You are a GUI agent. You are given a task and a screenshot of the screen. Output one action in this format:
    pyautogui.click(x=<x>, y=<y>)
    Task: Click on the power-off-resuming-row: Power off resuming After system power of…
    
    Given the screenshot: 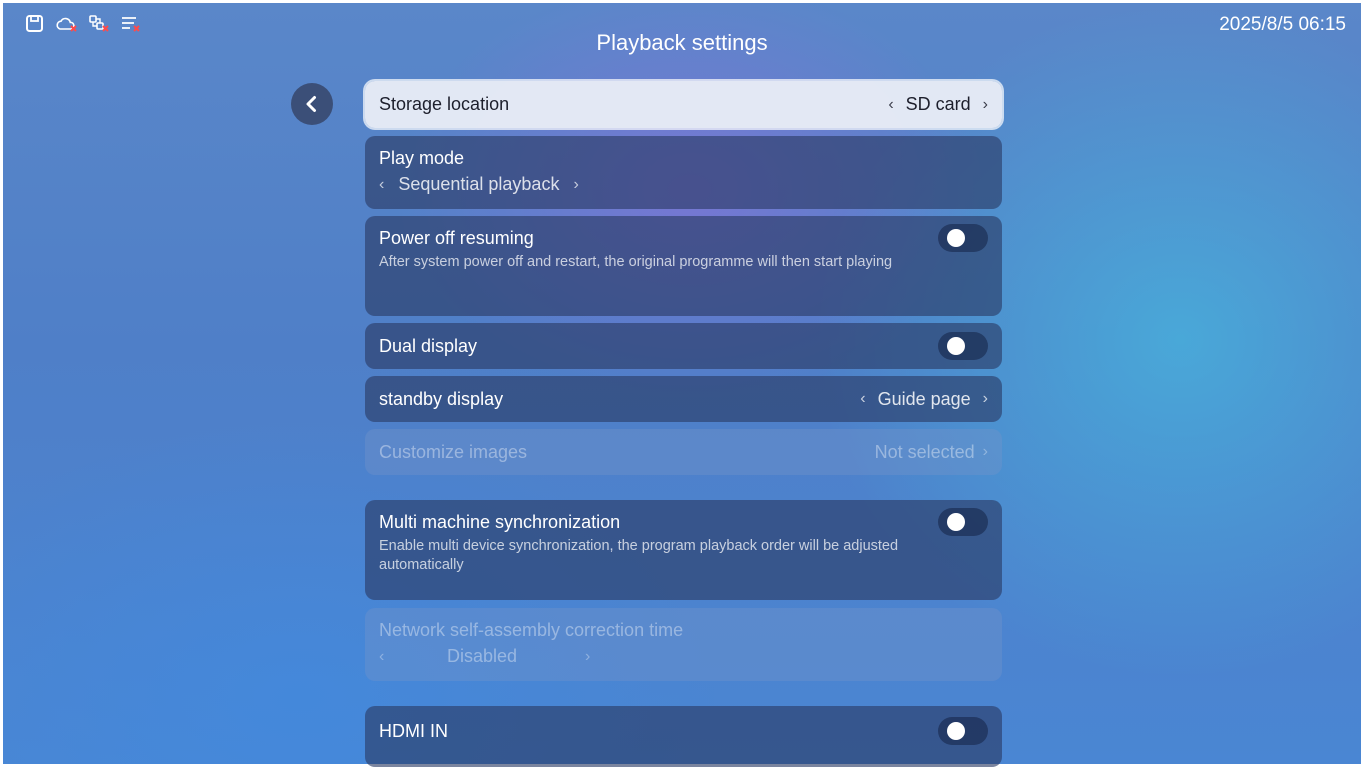 What is the action you would take?
    pyautogui.click(x=683, y=266)
    